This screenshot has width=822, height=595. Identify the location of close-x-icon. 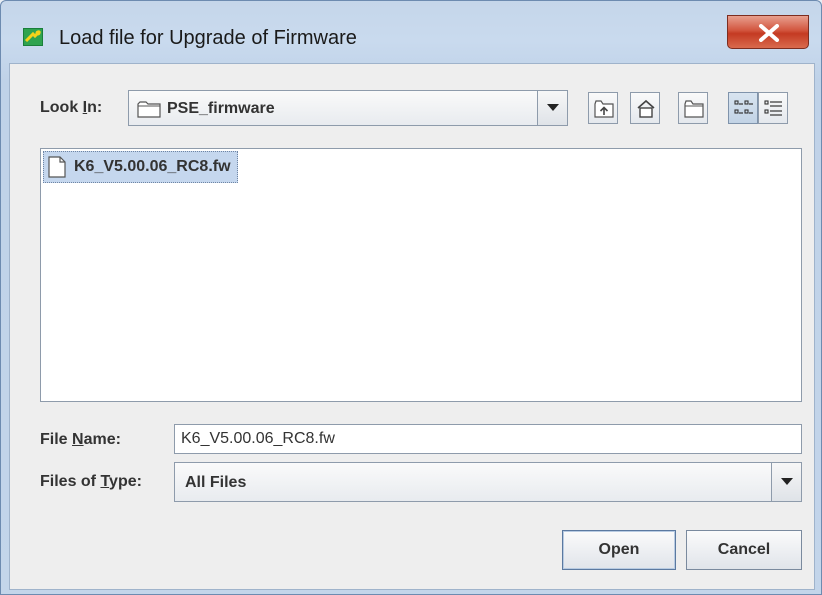
(769, 33).